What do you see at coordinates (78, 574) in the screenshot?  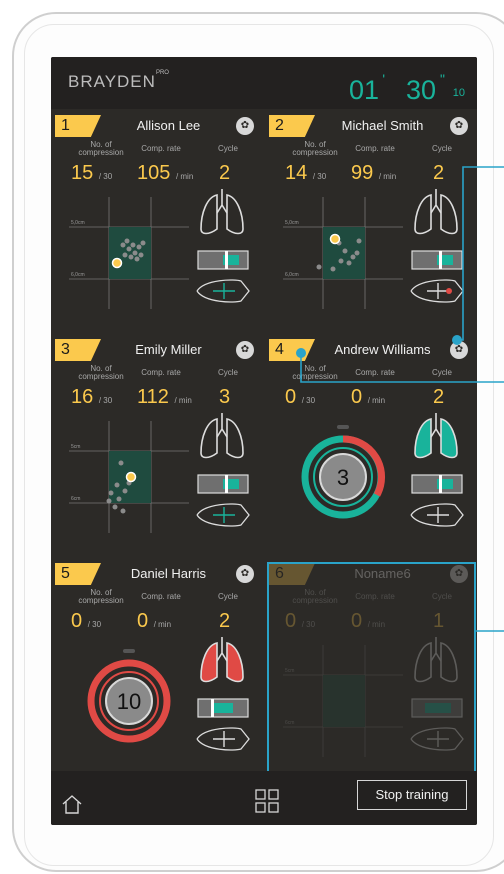 I see `trainee-number: 5` at bounding box center [78, 574].